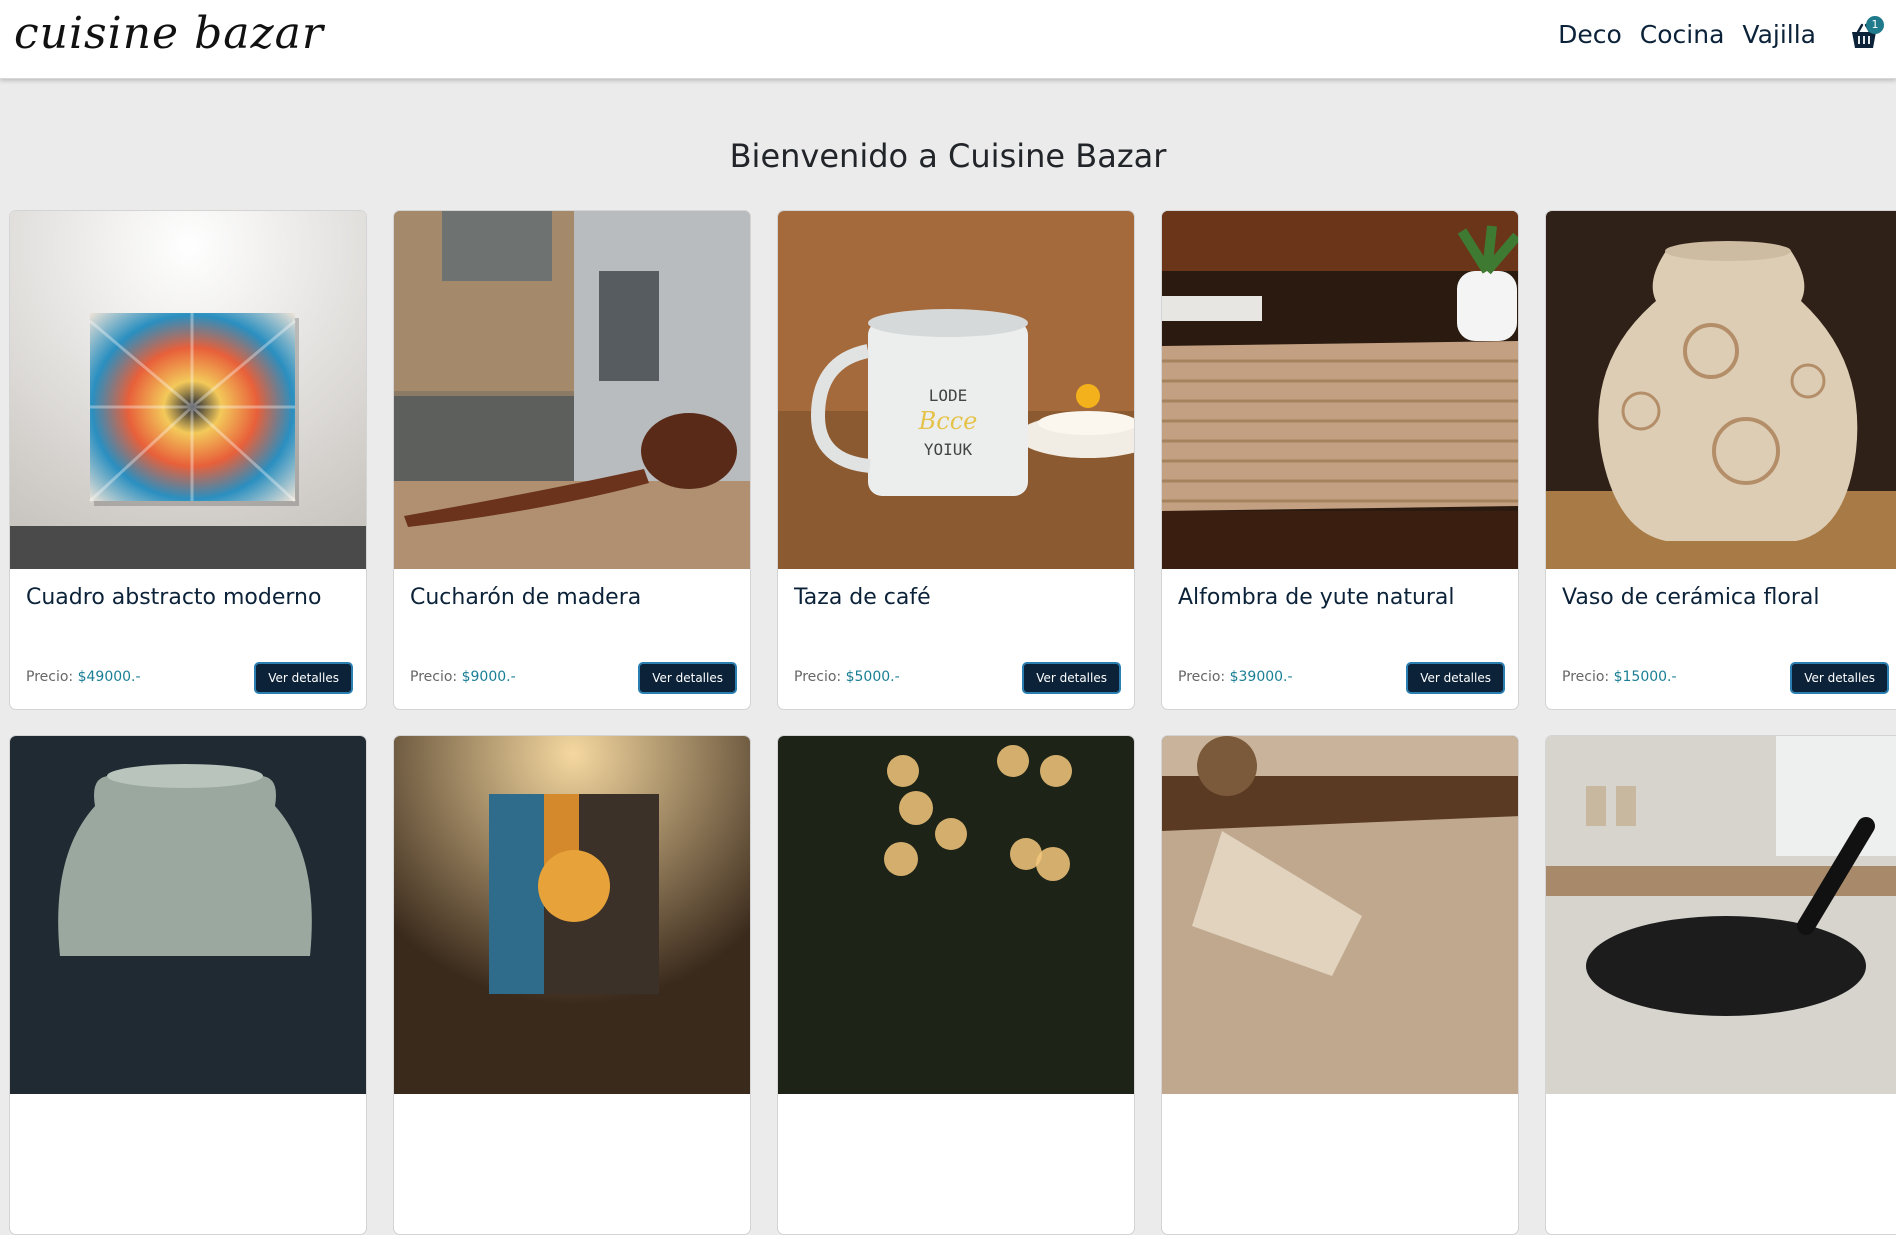 This screenshot has width=1896, height=1235. Describe the element at coordinates (948, 156) in the screenshot. I see `page-title: Bienvenido a Cuisine Bazar` at that location.